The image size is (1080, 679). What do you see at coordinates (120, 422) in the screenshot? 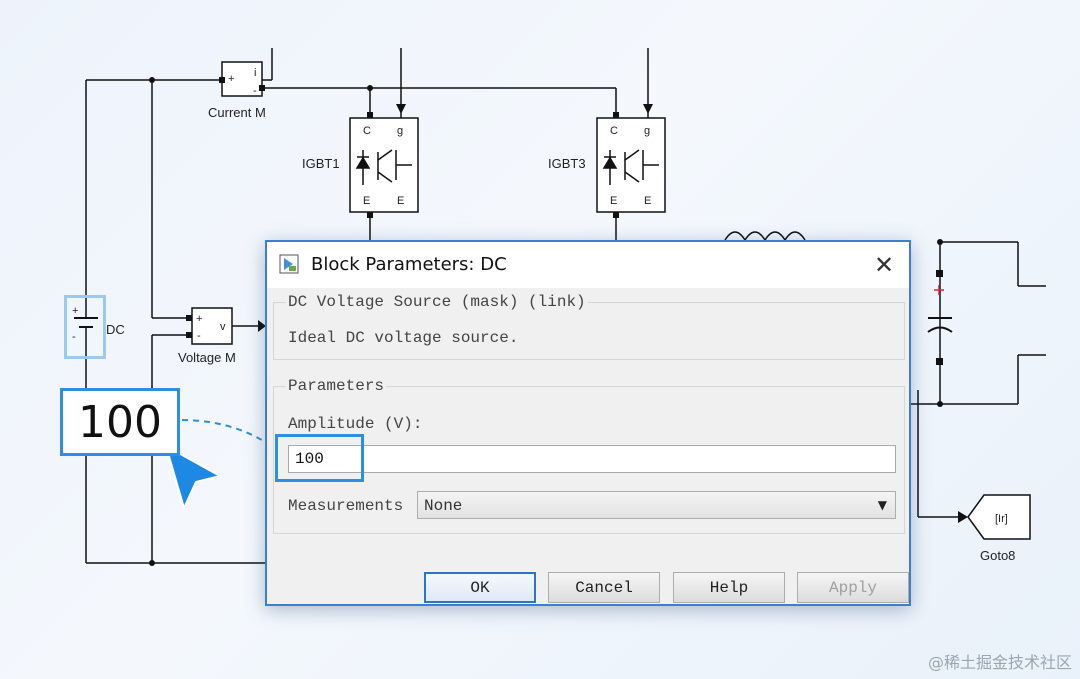
I see `value-callout: 100` at bounding box center [120, 422].